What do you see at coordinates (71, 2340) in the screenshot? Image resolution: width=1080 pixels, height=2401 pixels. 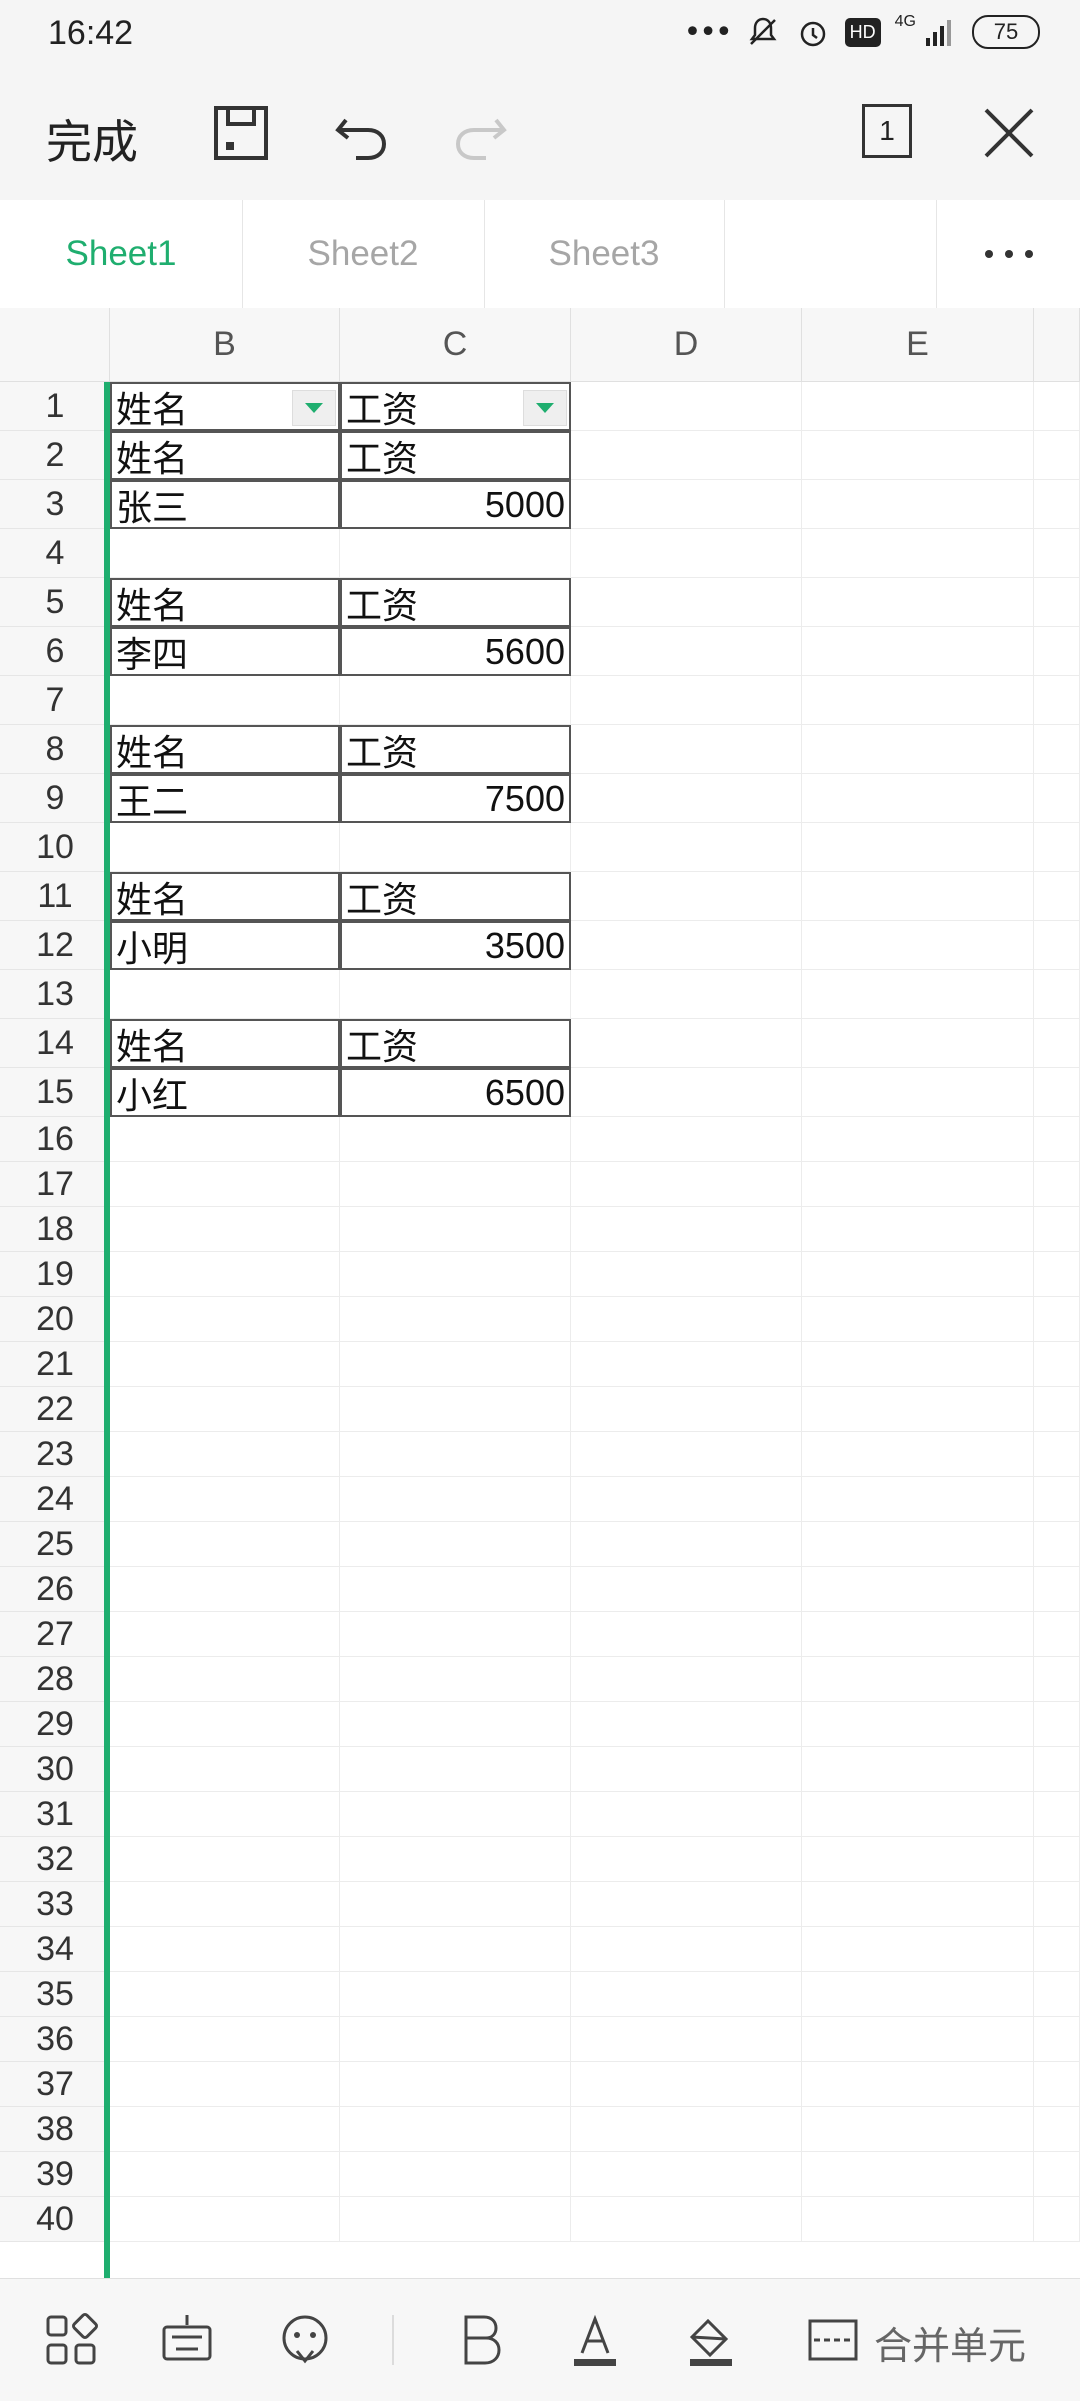 I see `apps-icon` at bounding box center [71, 2340].